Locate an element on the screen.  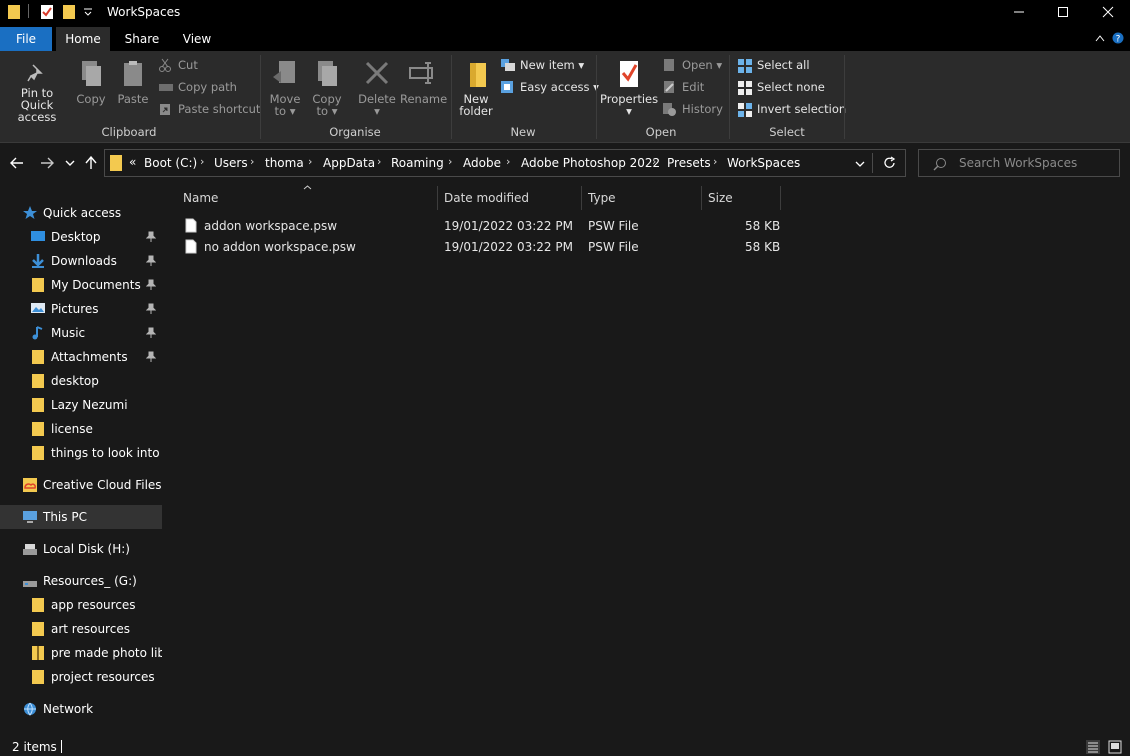
nav-item-app-resources: app resources is located at coordinates (81, 605).